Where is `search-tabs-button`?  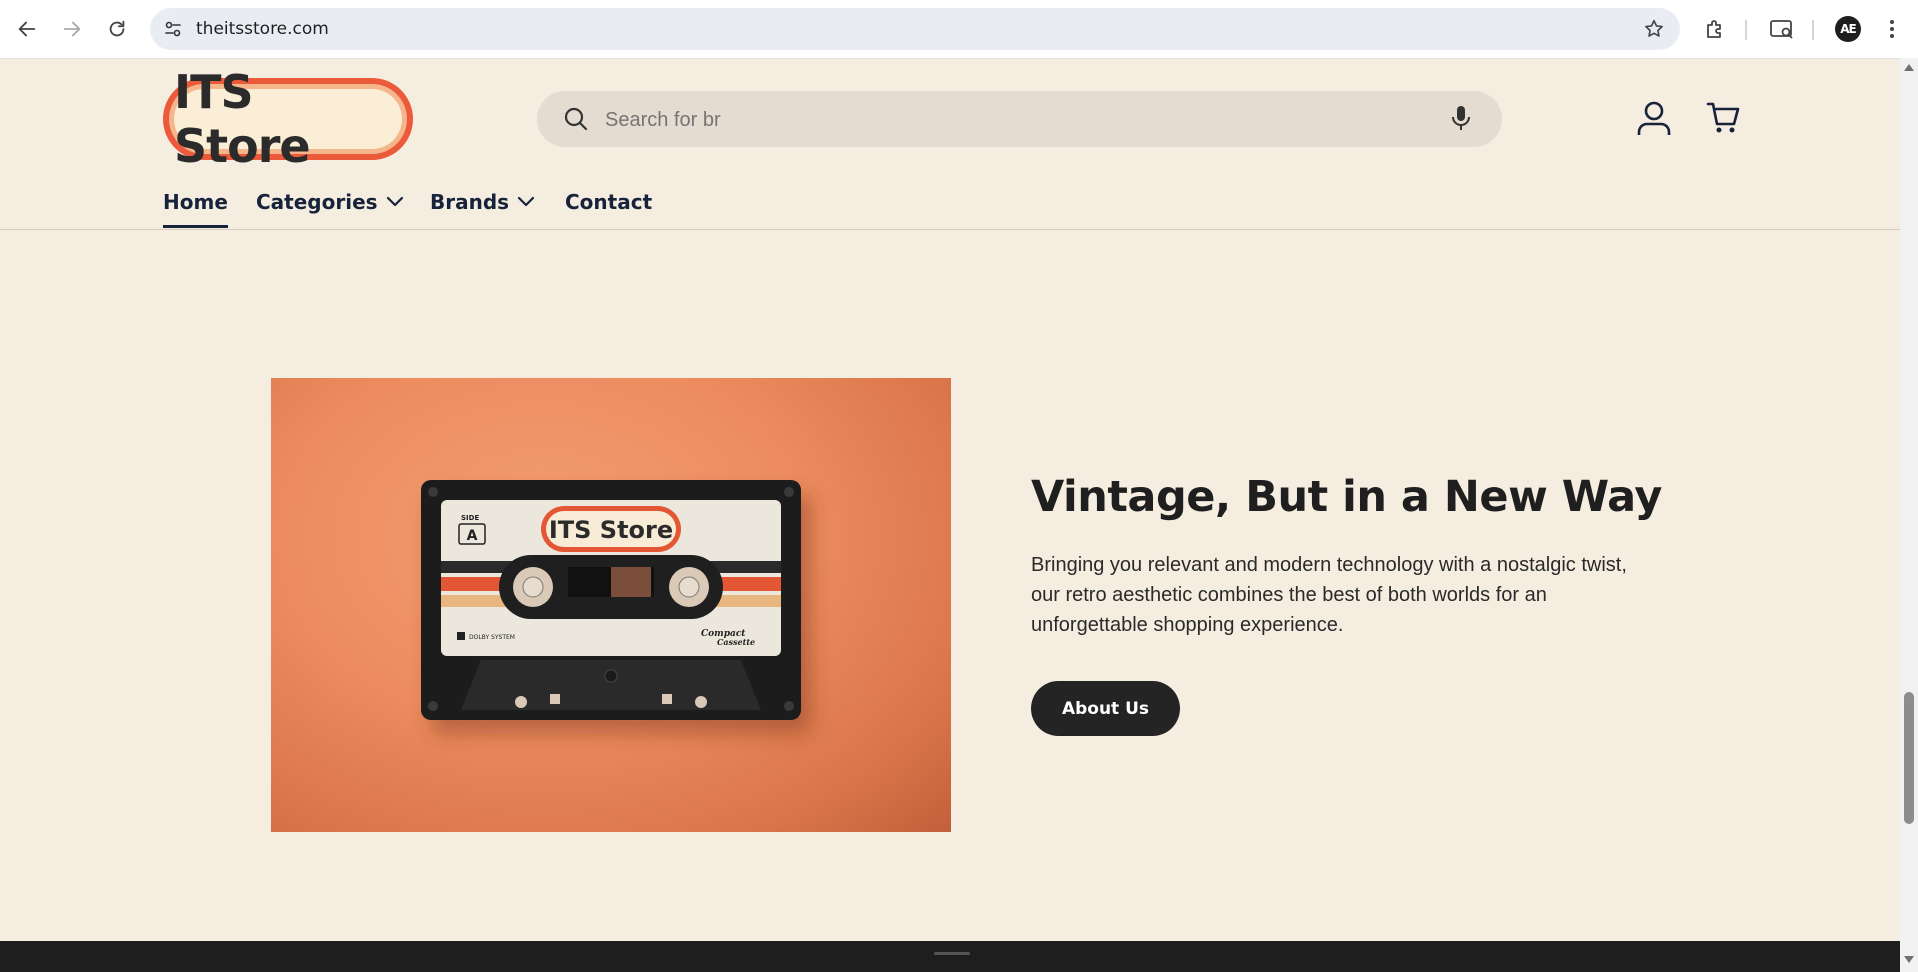 search-tabs-button is located at coordinates (1782, 29).